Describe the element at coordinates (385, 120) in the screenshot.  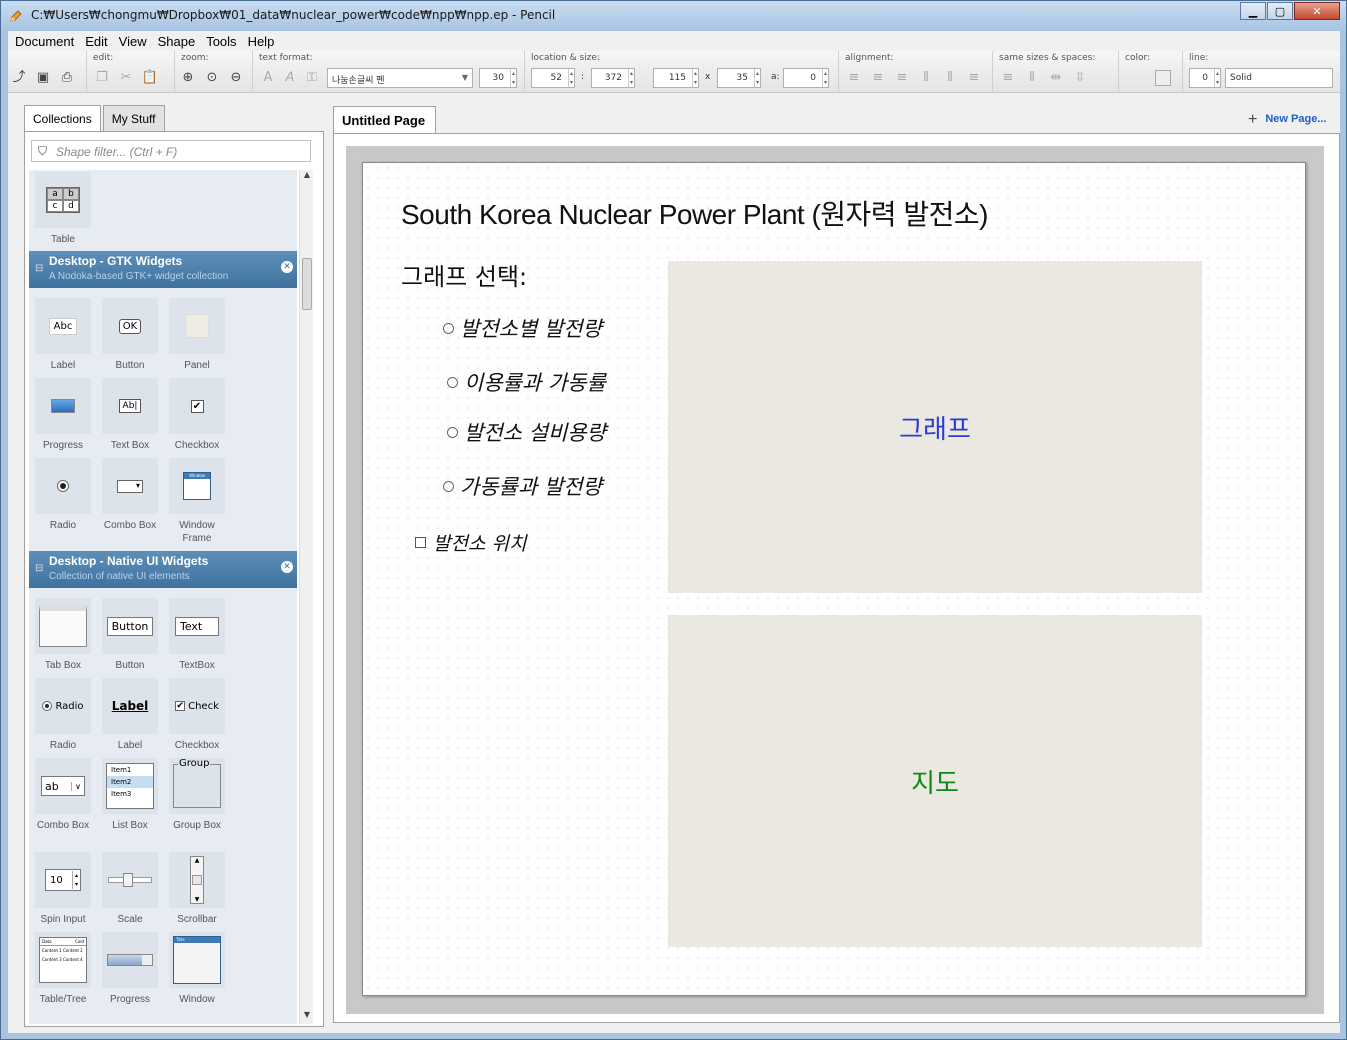
I see `tab-untitled-page: Untitled Page` at that location.